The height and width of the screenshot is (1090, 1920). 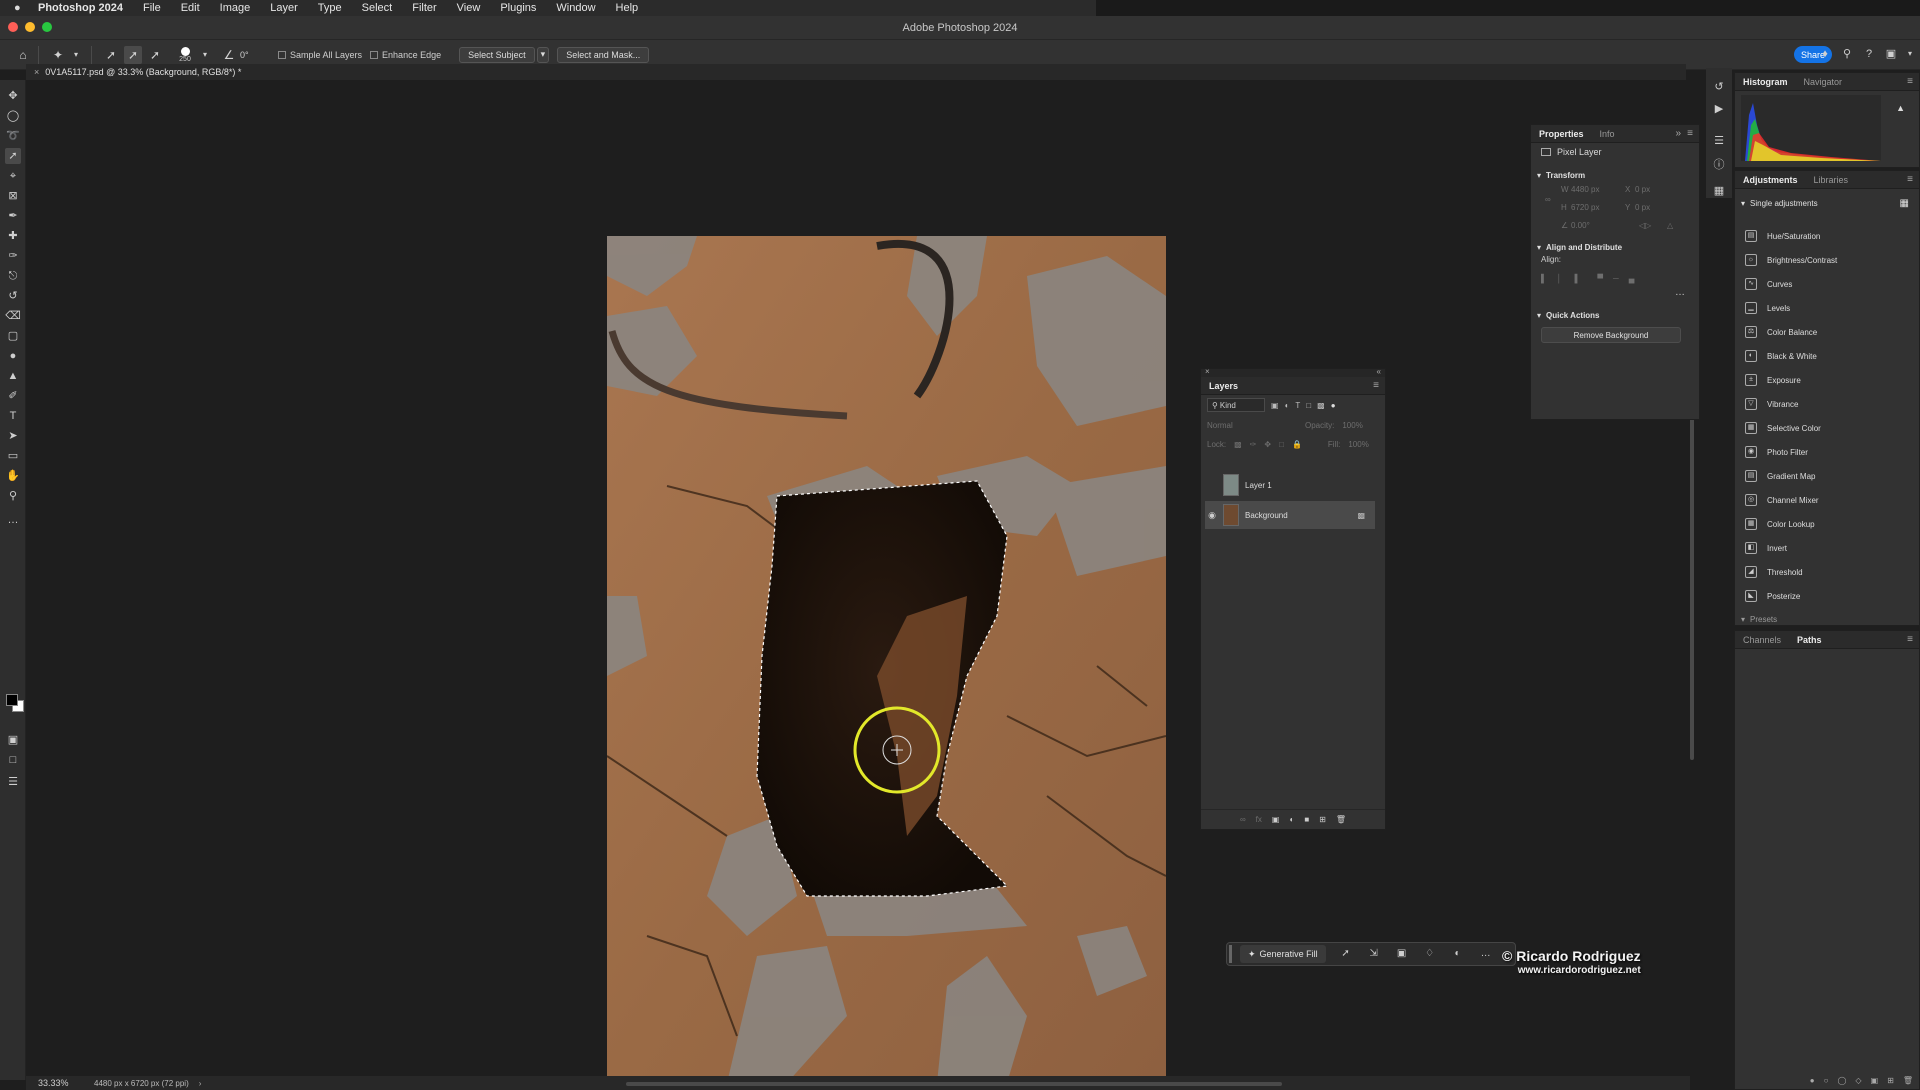 What do you see at coordinates (20, 8) in the screenshot?
I see `apple-icon: ●` at bounding box center [20, 8].